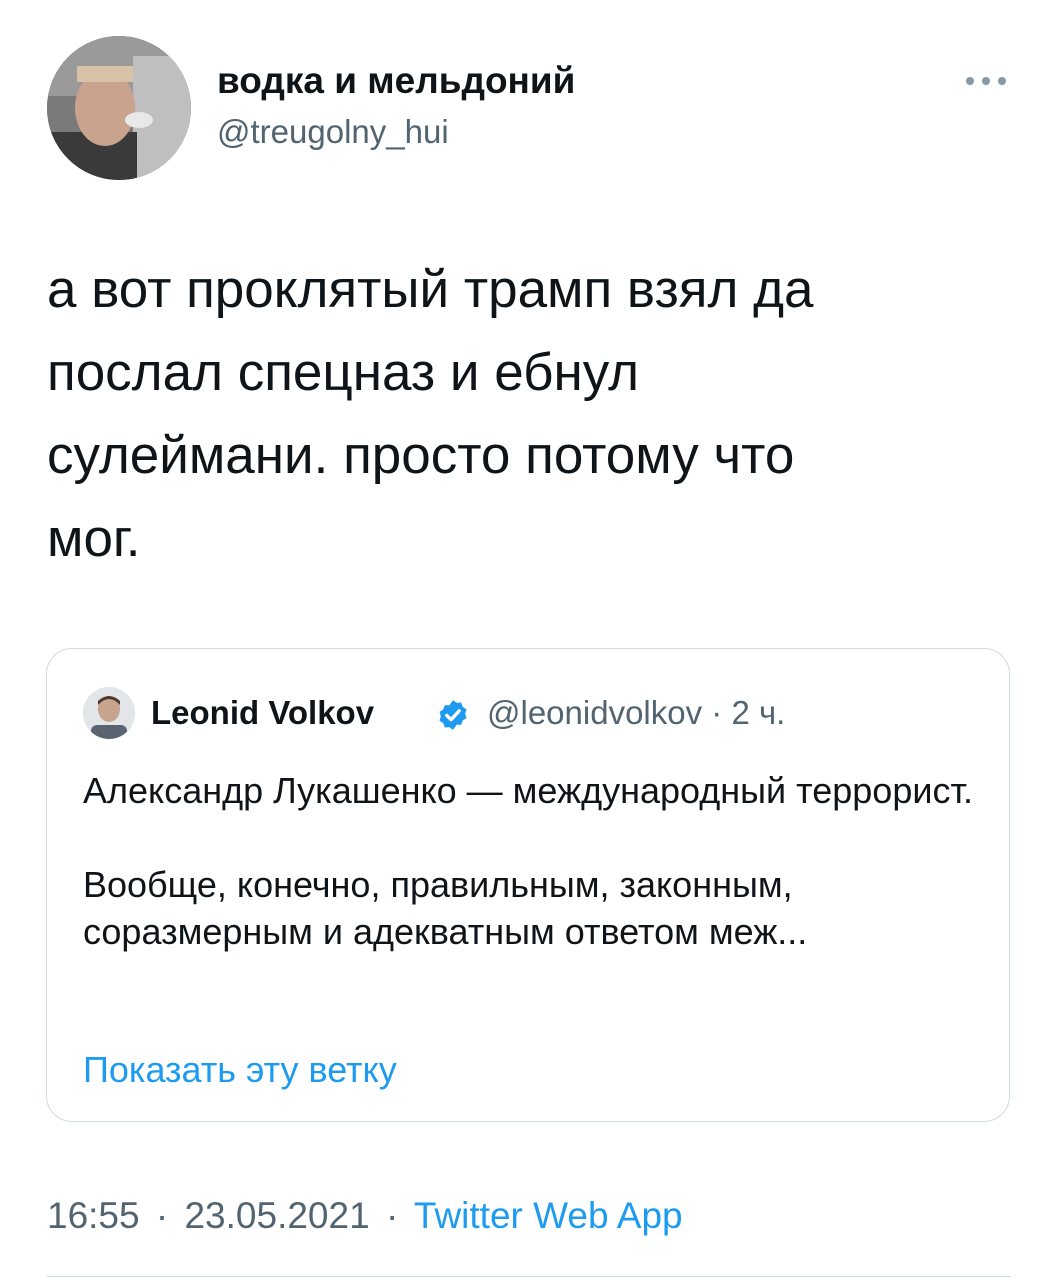  Describe the element at coordinates (970, 81) in the screenshot. I see `more-horizontal-icon` at that location.